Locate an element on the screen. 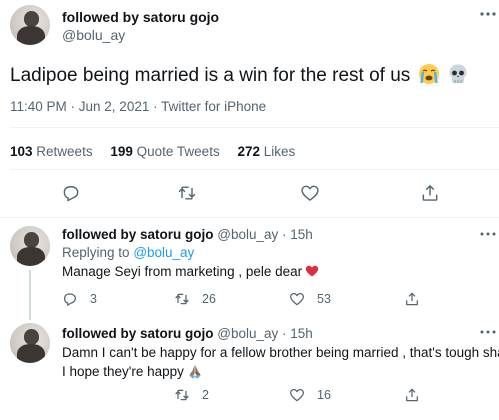 This screenshot has height=420, width=499. like-action: 53 is located at coordinates (310, 299).